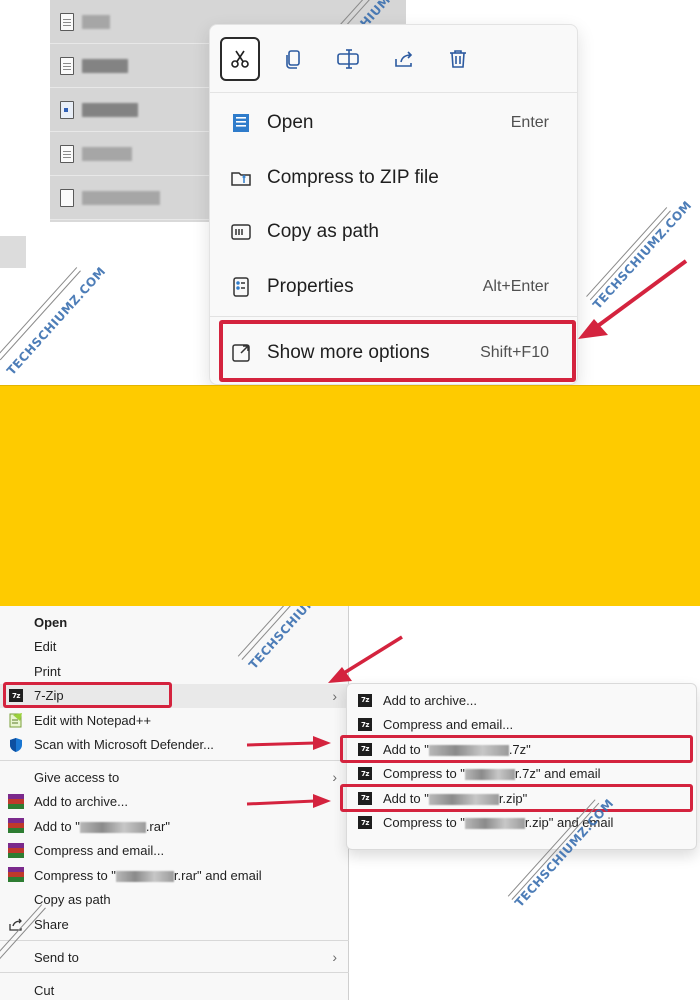  What do you see at coordinates (67, 197) in the screenshot?
I see `blank-file-icon` at bounding box center [67, 197].